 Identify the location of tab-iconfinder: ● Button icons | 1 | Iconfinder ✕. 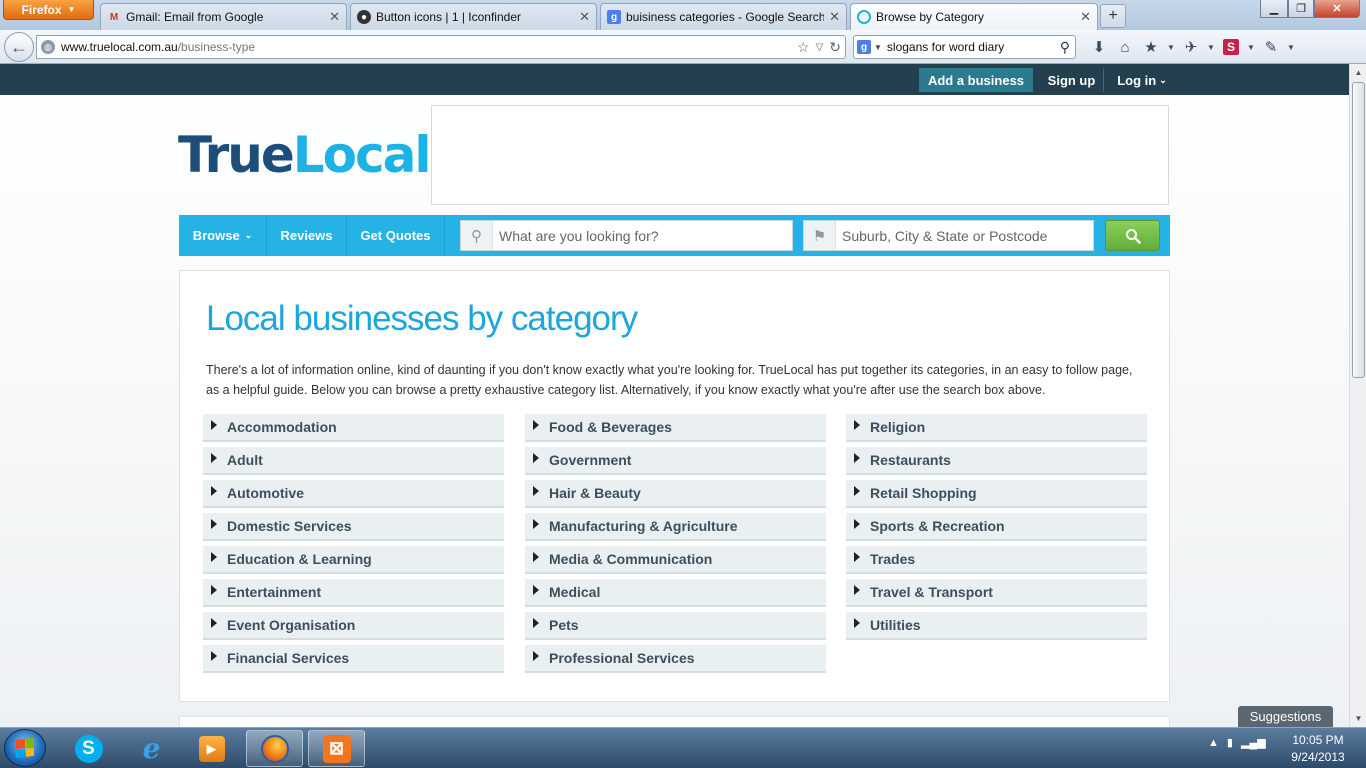
(473, 16).